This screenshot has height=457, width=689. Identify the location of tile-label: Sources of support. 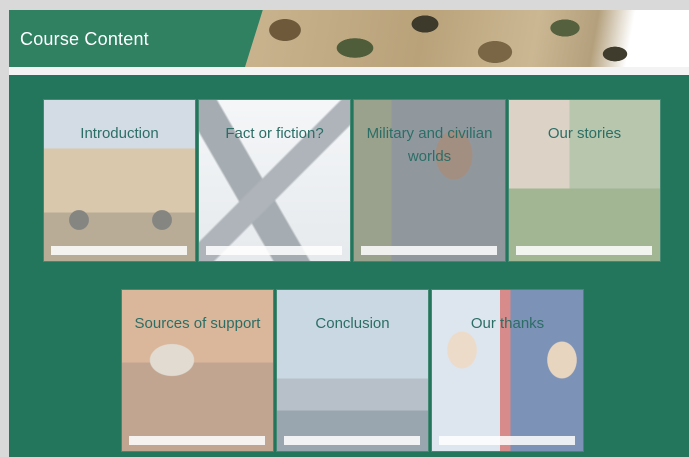
(197, 323).